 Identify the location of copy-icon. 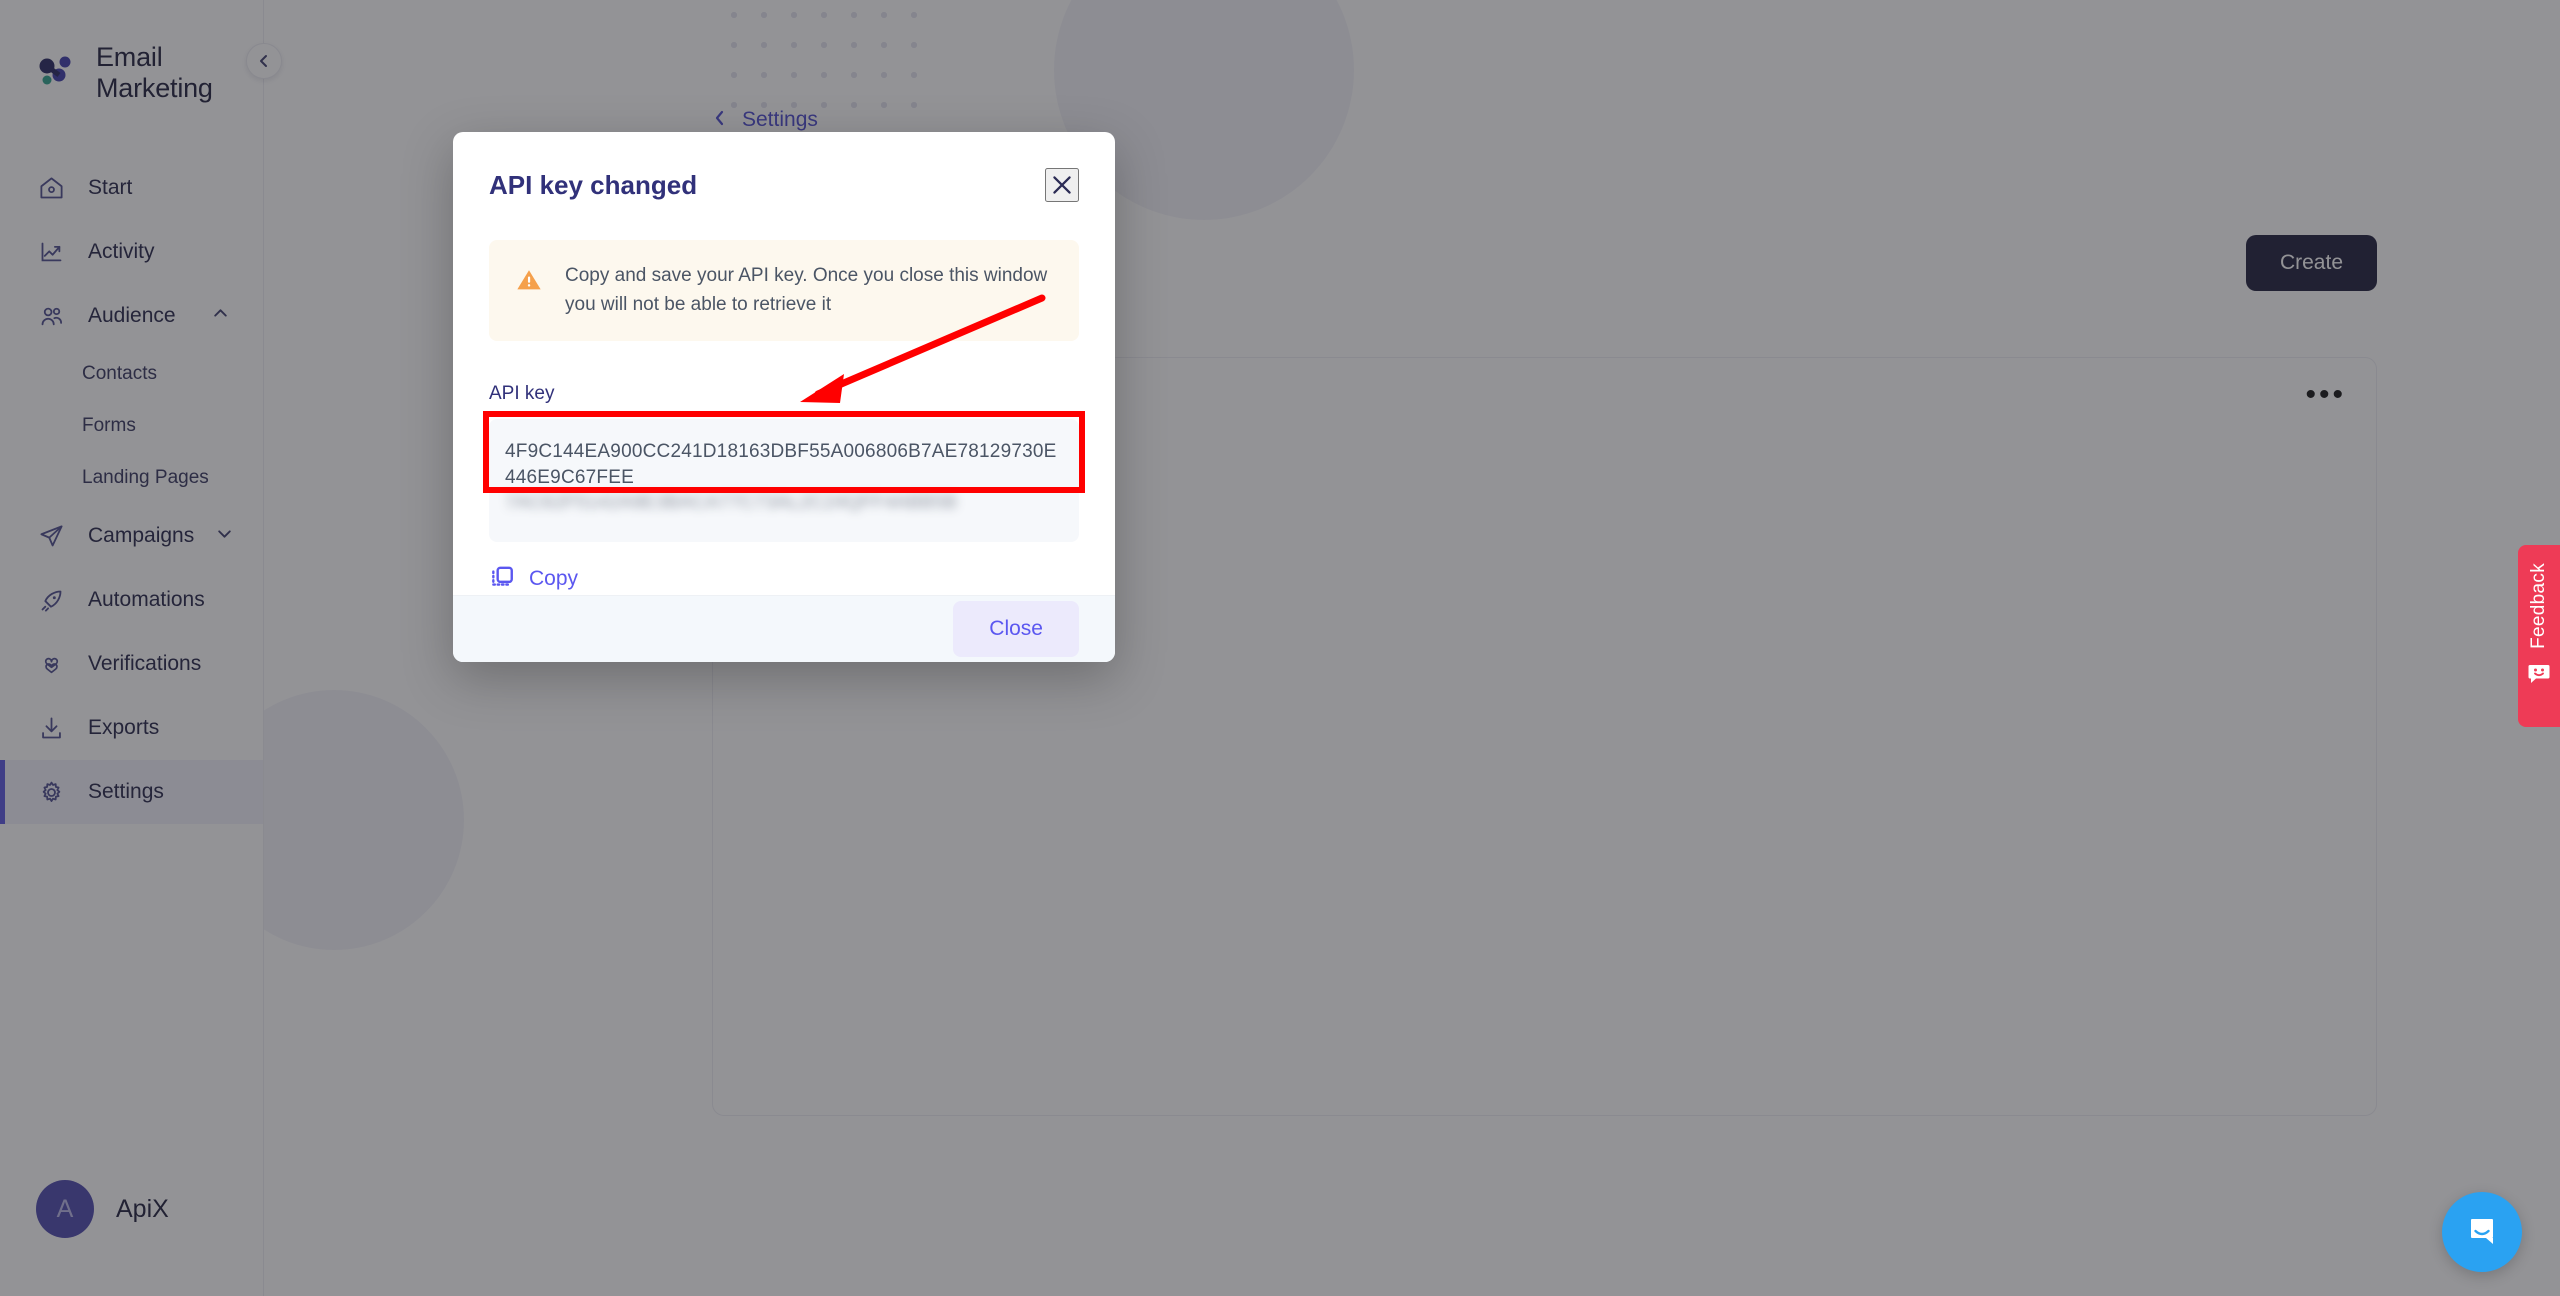
(502, 579).